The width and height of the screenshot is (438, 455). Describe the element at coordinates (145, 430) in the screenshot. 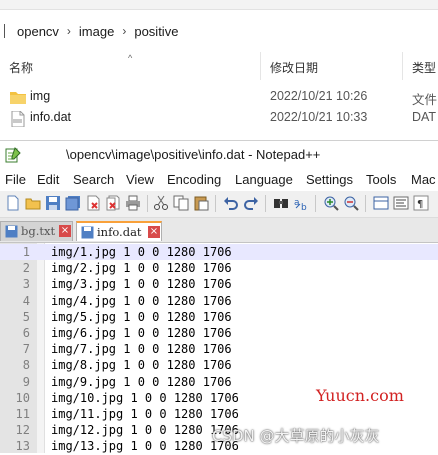

I see `line-text: img/12.jpg 1 0 0 1280 1706` at that location.